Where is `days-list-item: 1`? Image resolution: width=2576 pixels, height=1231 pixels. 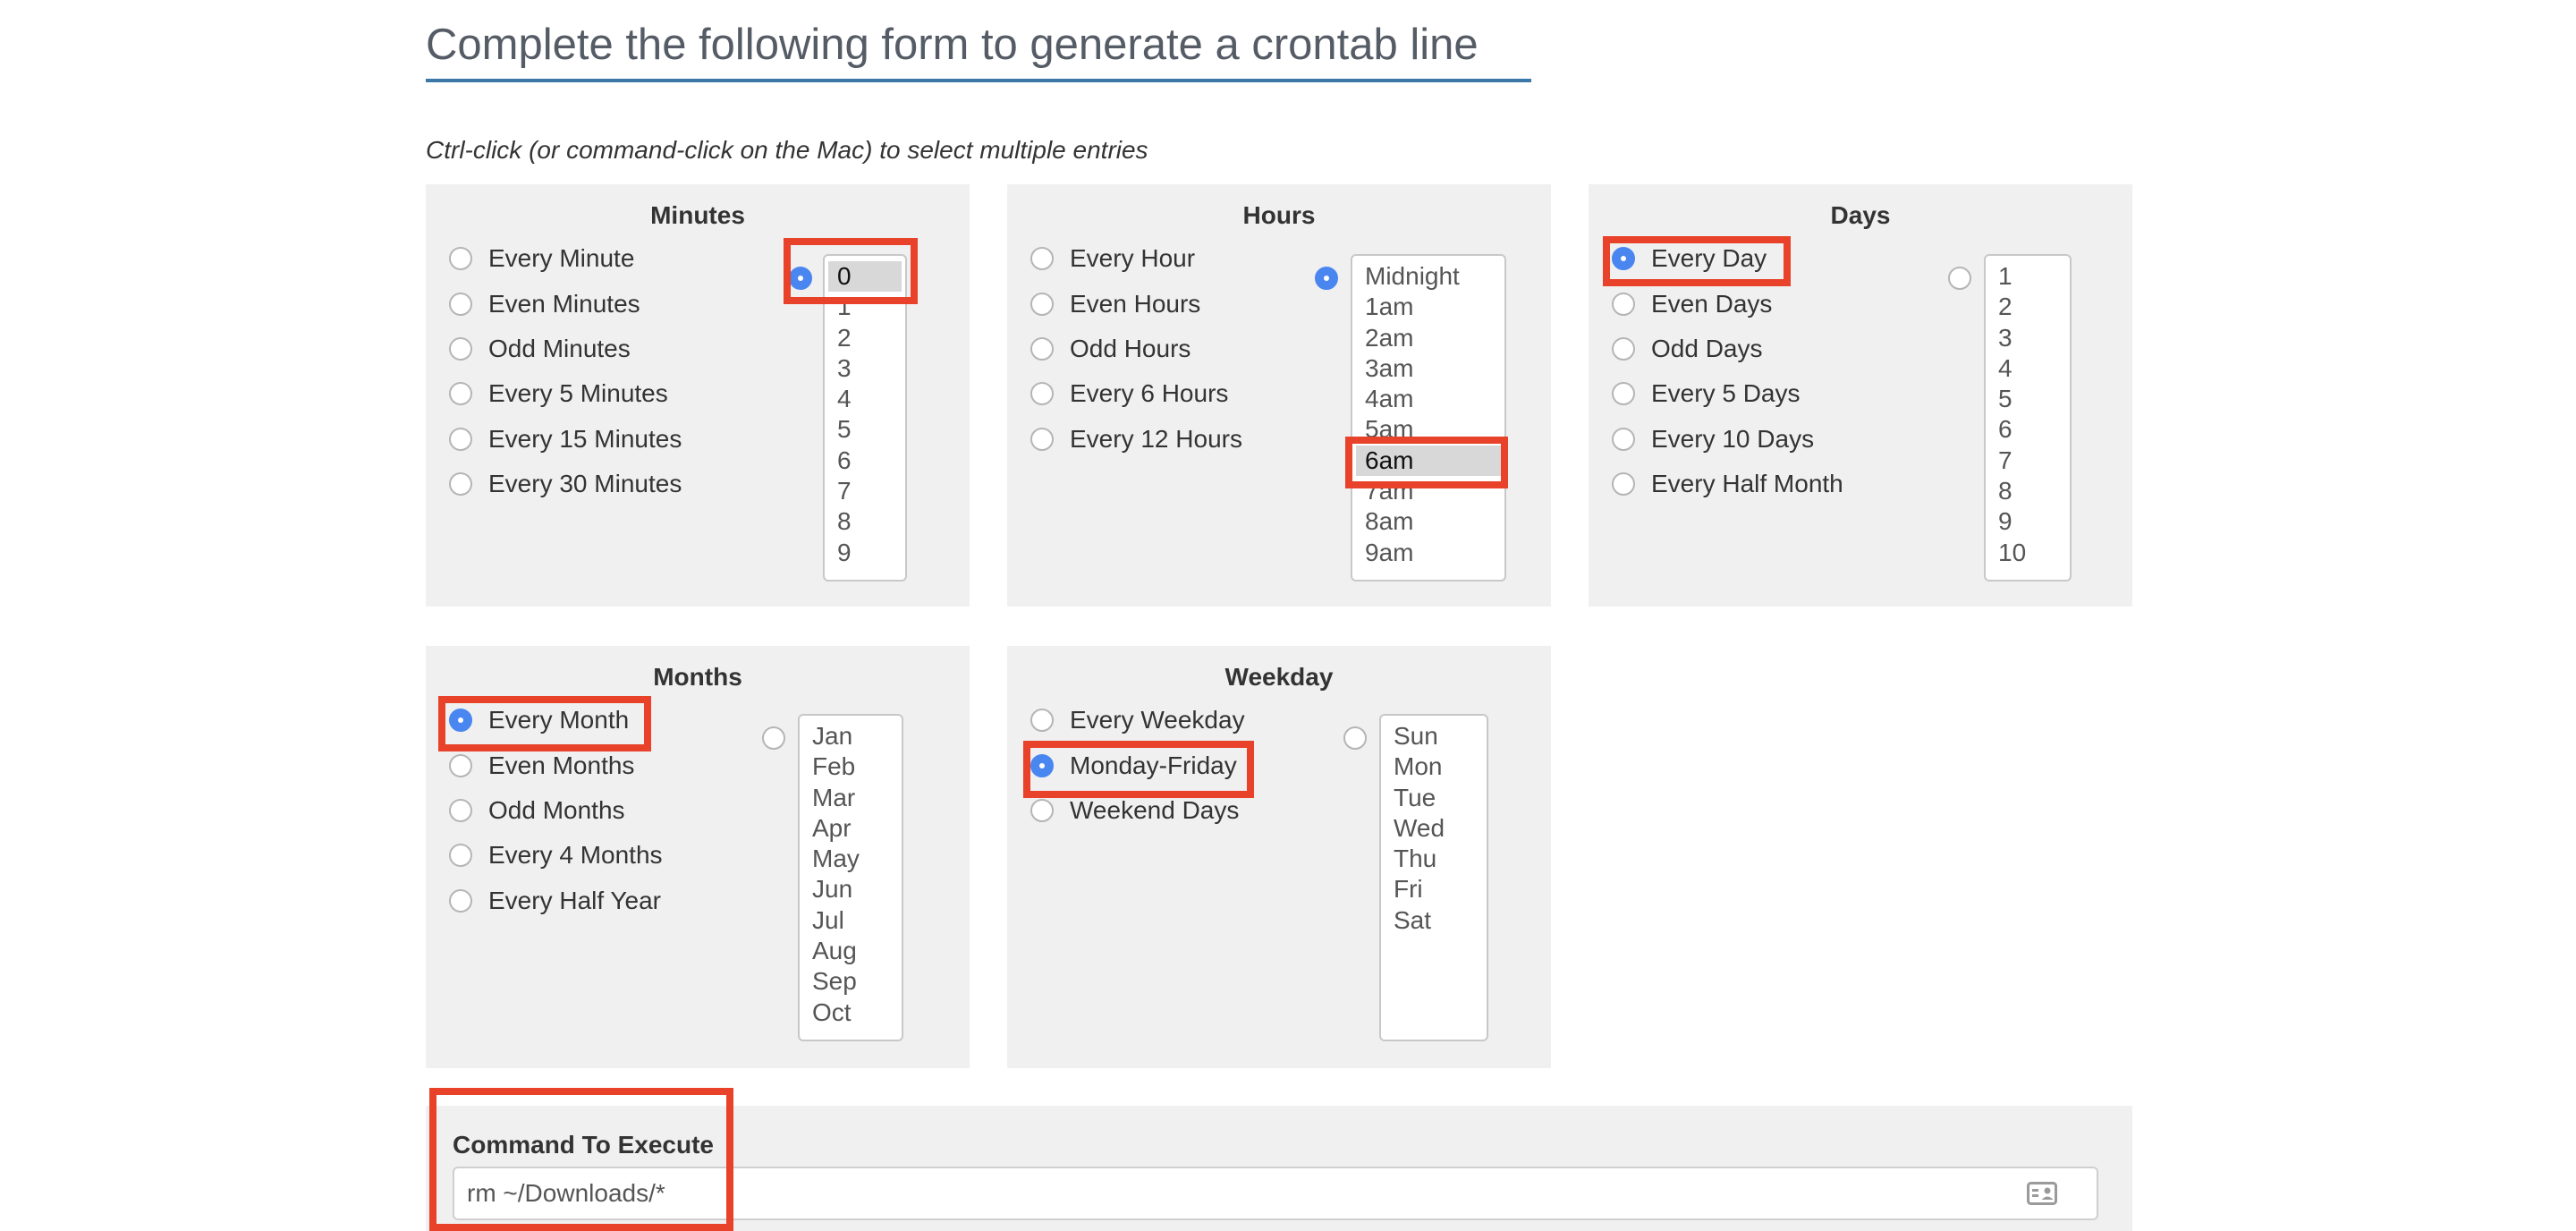 days-list-item: 1 is located at coordinates (2028, 276).